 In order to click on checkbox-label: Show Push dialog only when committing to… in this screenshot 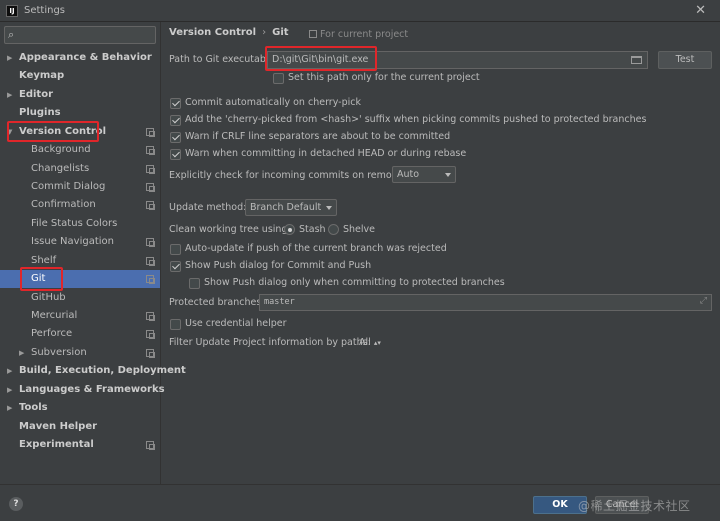, I will do `click(354, 282)`.